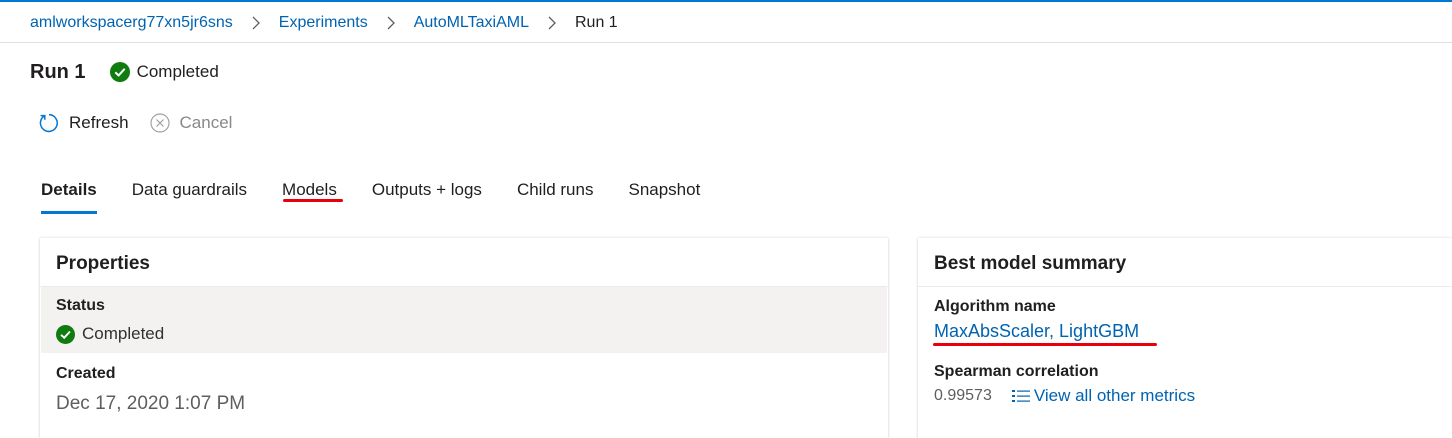 This screenshot has height=438, width=1452. I want to click on tab-outputs-logs: Outputs + logs, so click(427, 190).